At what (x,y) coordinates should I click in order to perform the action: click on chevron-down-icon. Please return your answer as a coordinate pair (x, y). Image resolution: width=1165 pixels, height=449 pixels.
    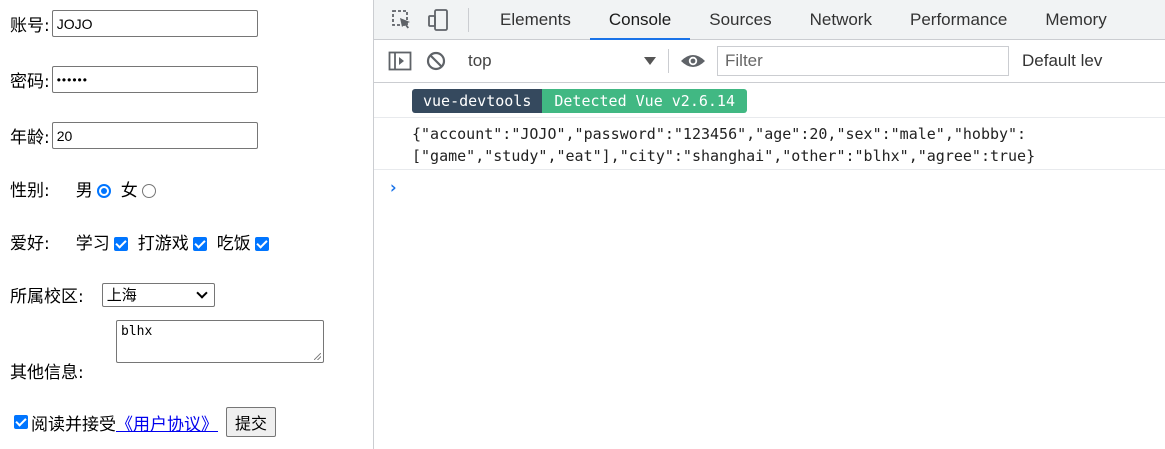
    Looking at the image, I should click on (202, 292).